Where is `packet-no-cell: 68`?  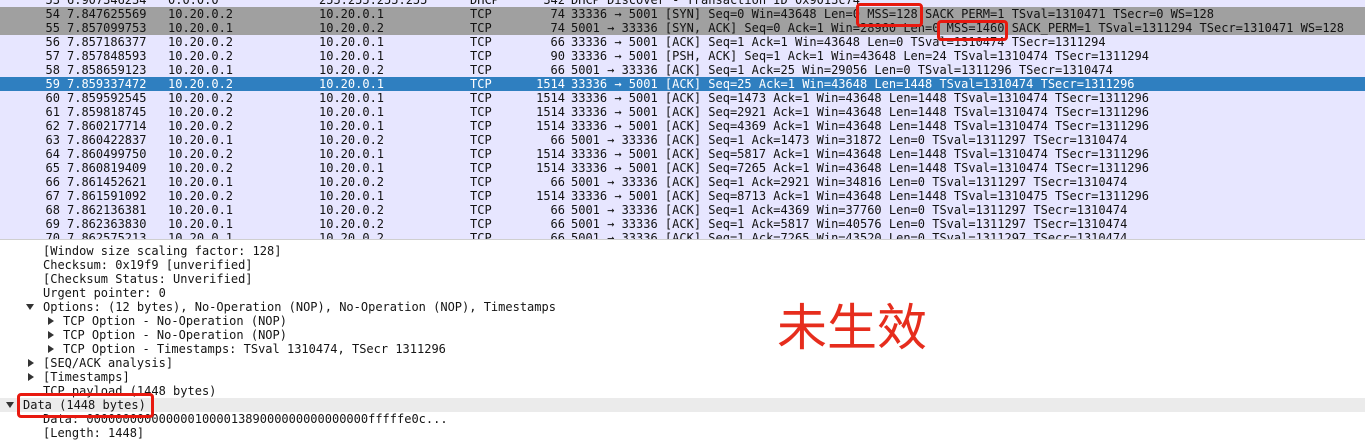
packet-no-cell: 68 is located at coordinates (52, 210).